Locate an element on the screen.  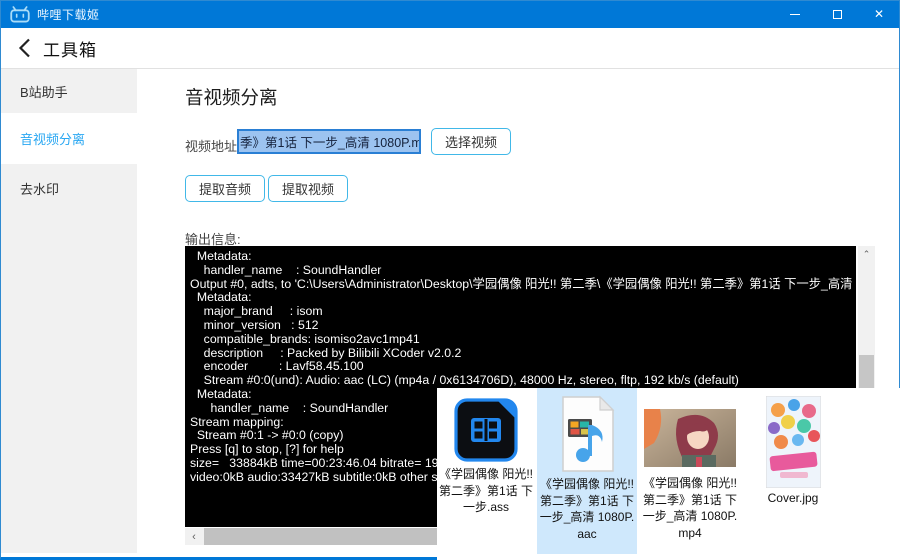
scroll-left-arrow-icon: ‹ is located at coordinates (194, 536).